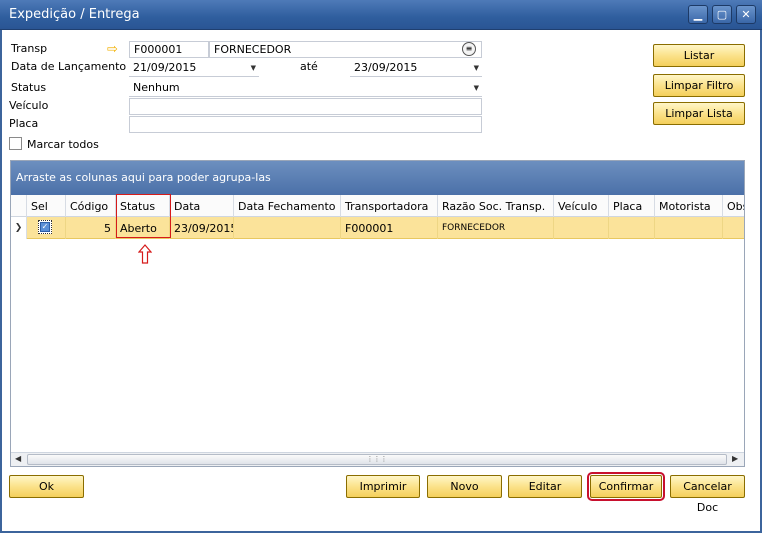 Image resolution: width=762 pixels, height=533 pixels. Describe the element at coordinates (699, 55) in the screenshot. I see `listar-button: Listar` at that location.